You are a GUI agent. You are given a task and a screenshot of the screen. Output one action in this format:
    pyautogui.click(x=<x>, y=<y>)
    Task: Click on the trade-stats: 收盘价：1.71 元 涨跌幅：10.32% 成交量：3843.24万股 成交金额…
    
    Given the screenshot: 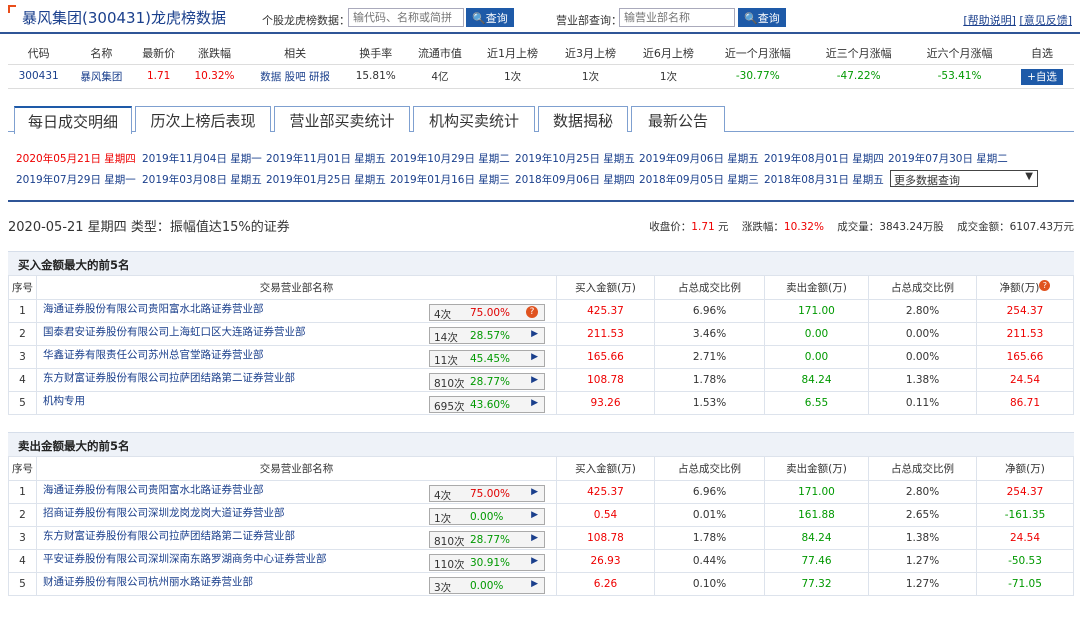 What is the action you would take?
    pyautogui.click(x=861, y=226)
    